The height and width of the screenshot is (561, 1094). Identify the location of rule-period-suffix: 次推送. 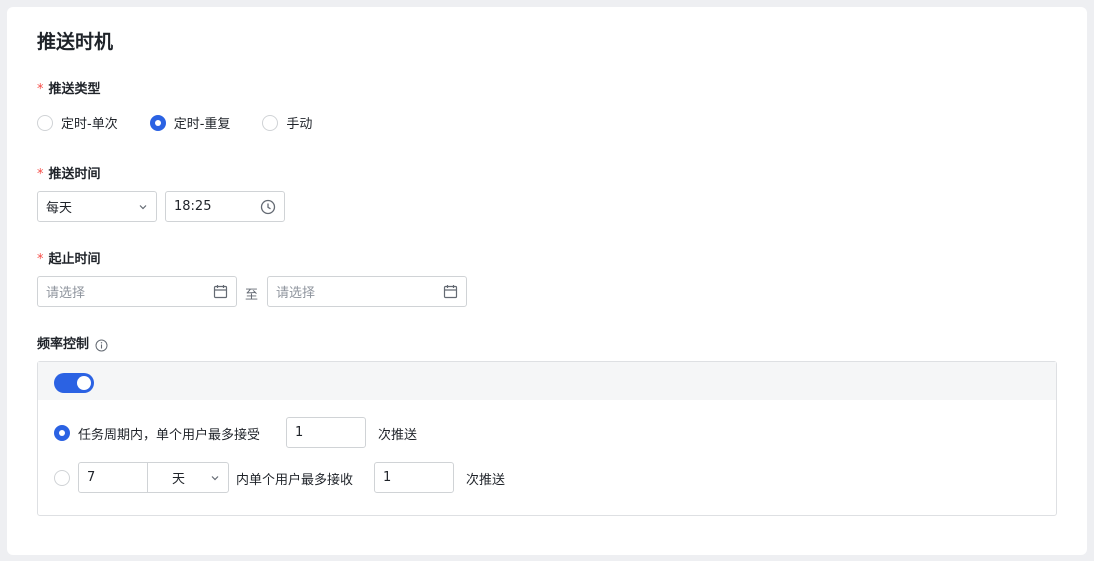
(486, 480).